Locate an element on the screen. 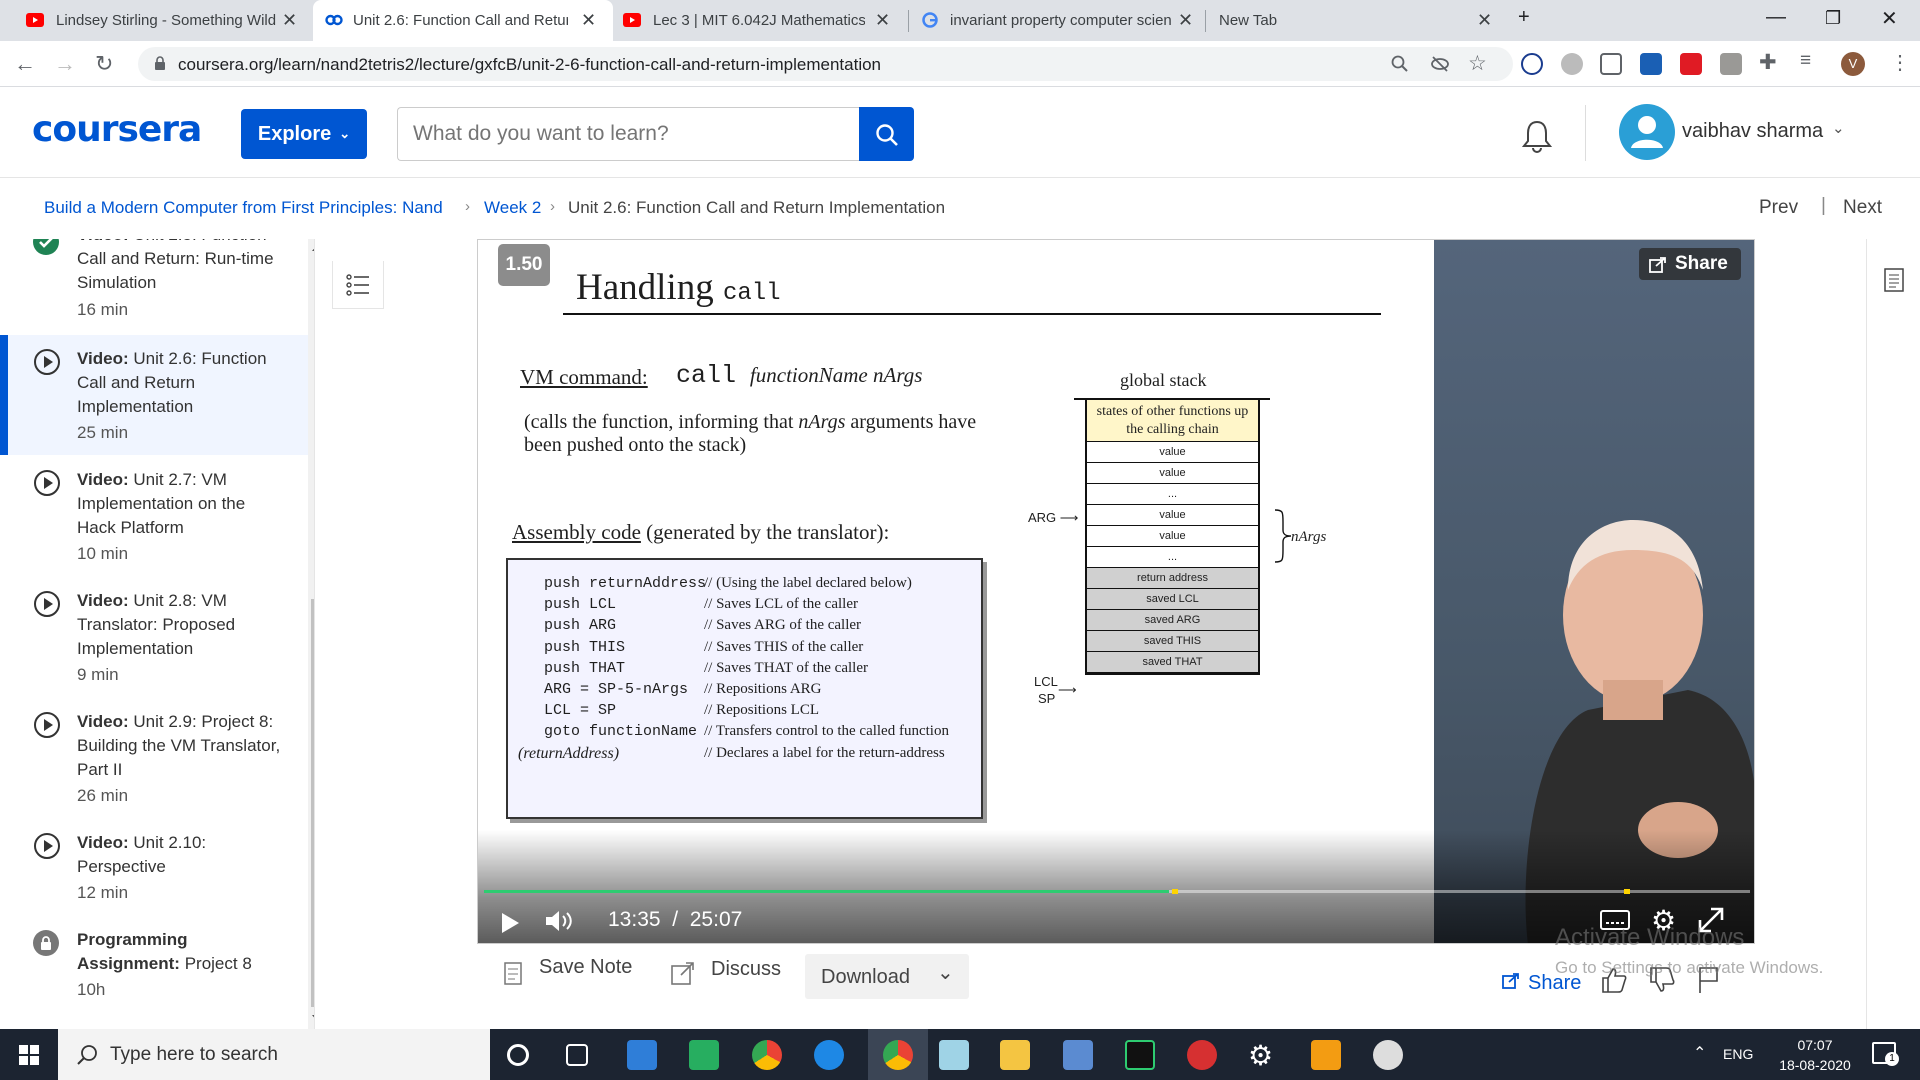 The width and height of the screenshot is (1920, 1080). sidebar-item-duration: 12 min is located at coordinates (103, 892).